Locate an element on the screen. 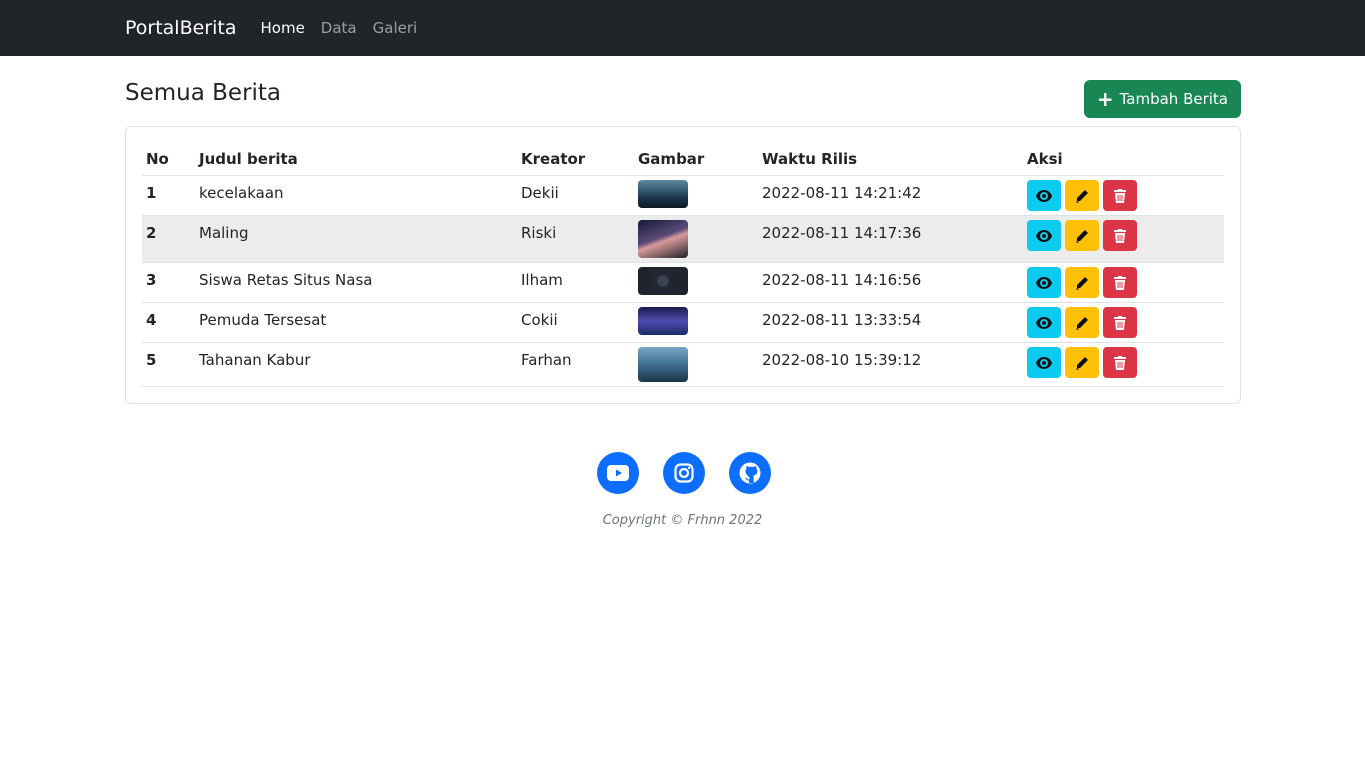  row-kreator: Dekii is located at coordinates (575, 195).